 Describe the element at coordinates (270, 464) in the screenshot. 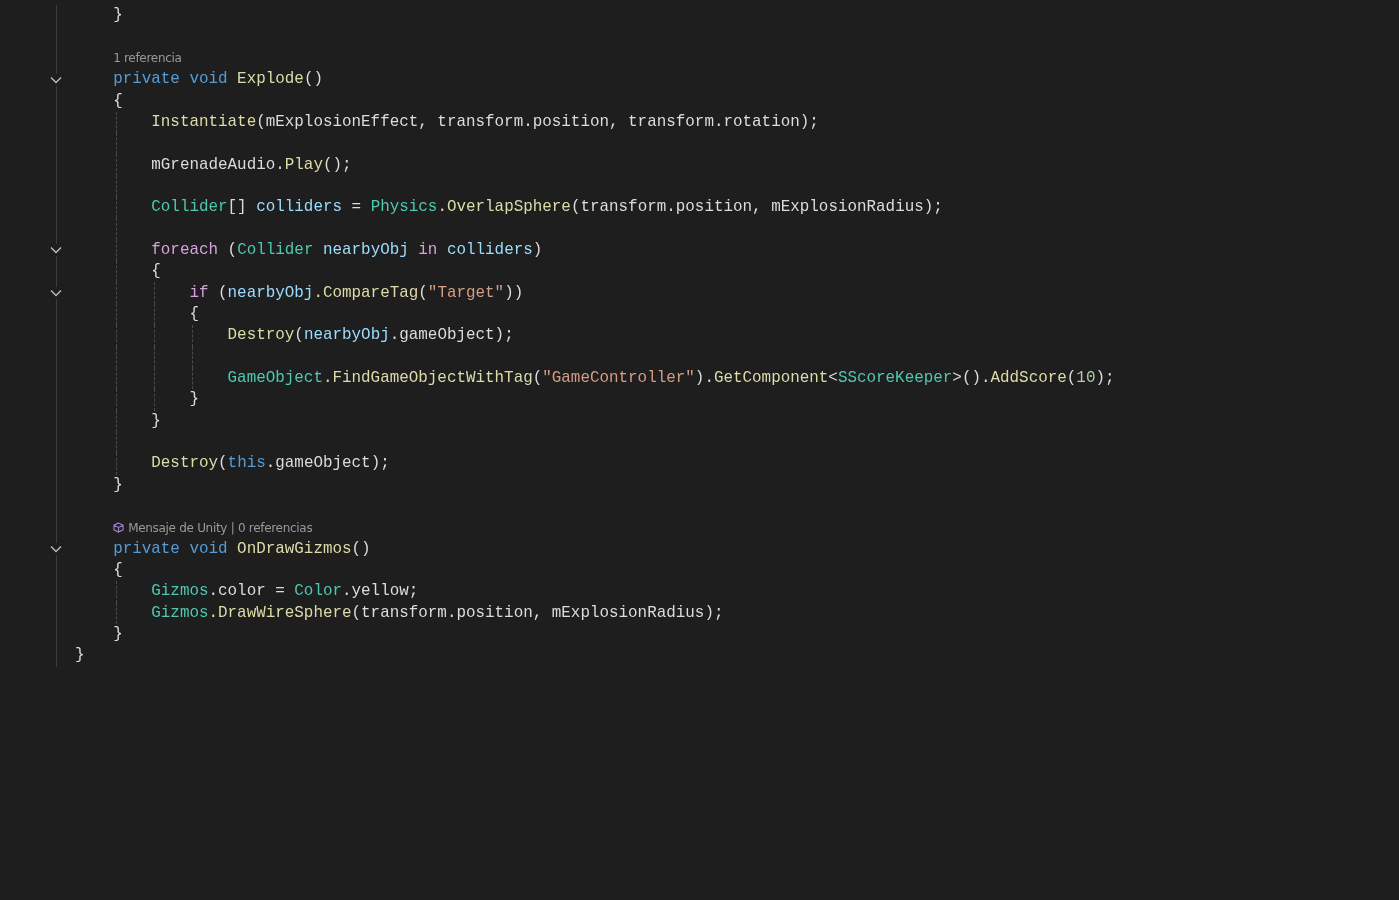

I see `code-line: Destroy(this.gameObject);` at that location.